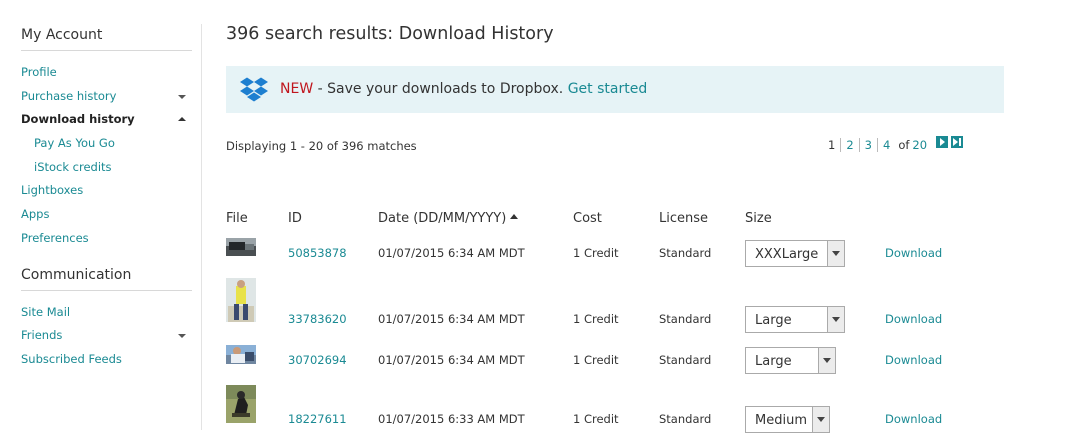 Image resolution: width=1072 pixels, height=433 pixels. I want to click on sort-ascending-icon, so click(514, 216).